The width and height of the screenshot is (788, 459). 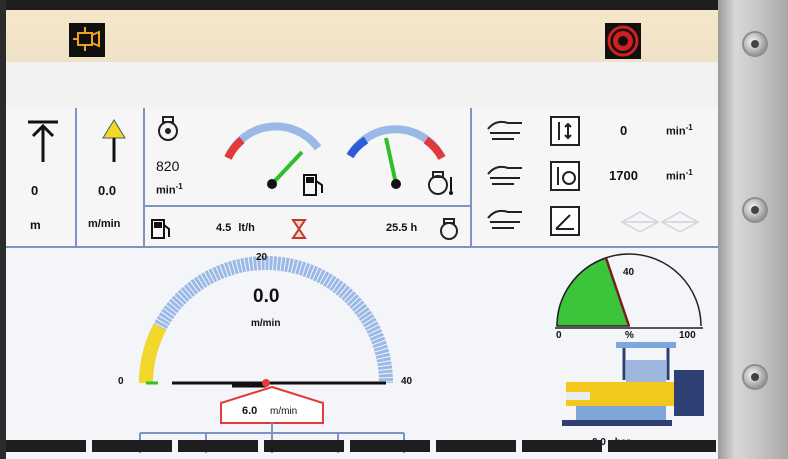 I want to click on bezel-top, so click(x=359, y=5).